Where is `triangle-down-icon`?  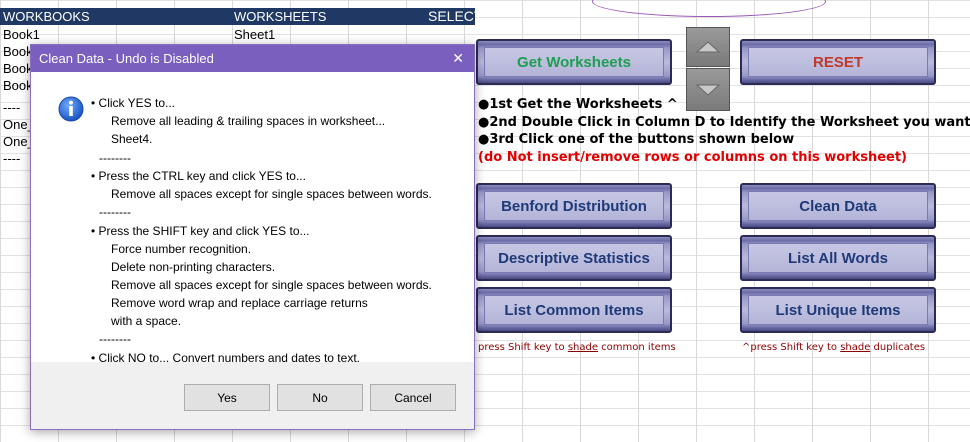 triangle-down-icon is located at coordinates (708, 90).